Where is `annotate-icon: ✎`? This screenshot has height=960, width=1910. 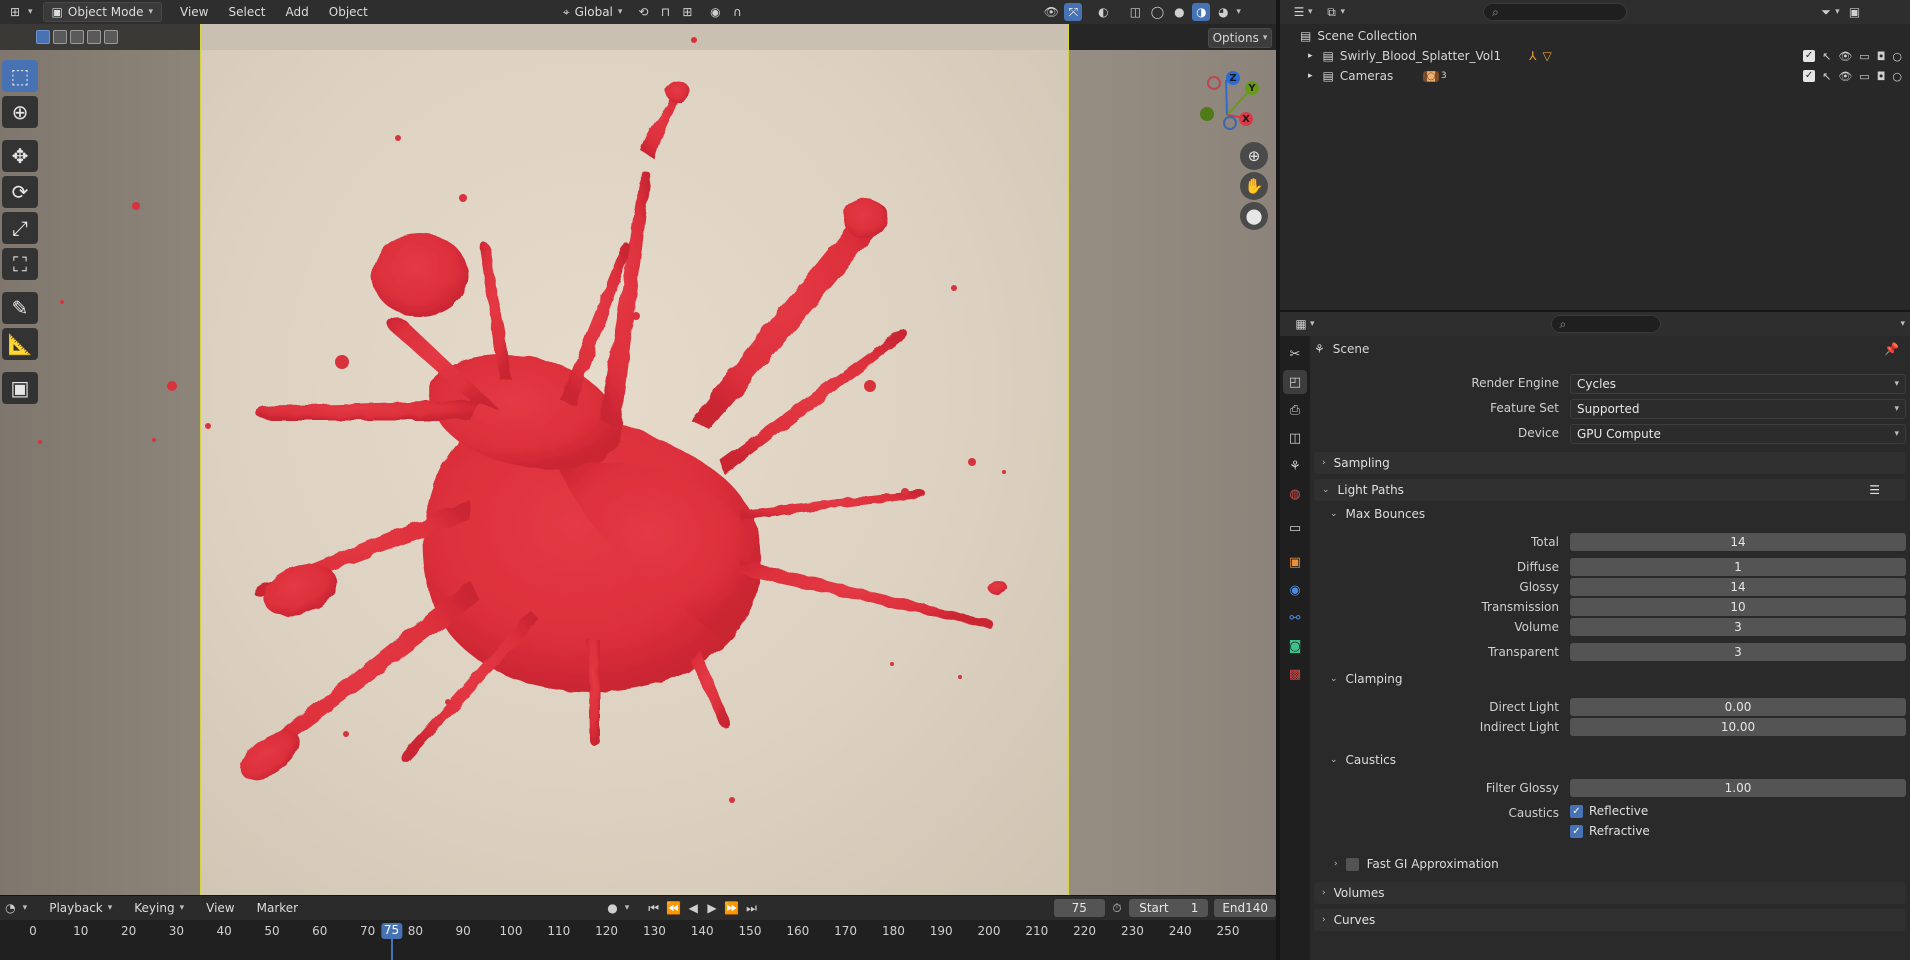 annotate-icon: ✎ is located at coordinates (20, 308).